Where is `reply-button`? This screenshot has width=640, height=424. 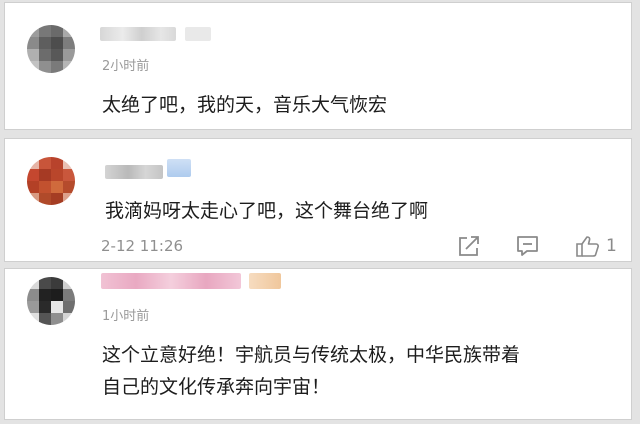
reply-button is located at coordinates (528, 246).